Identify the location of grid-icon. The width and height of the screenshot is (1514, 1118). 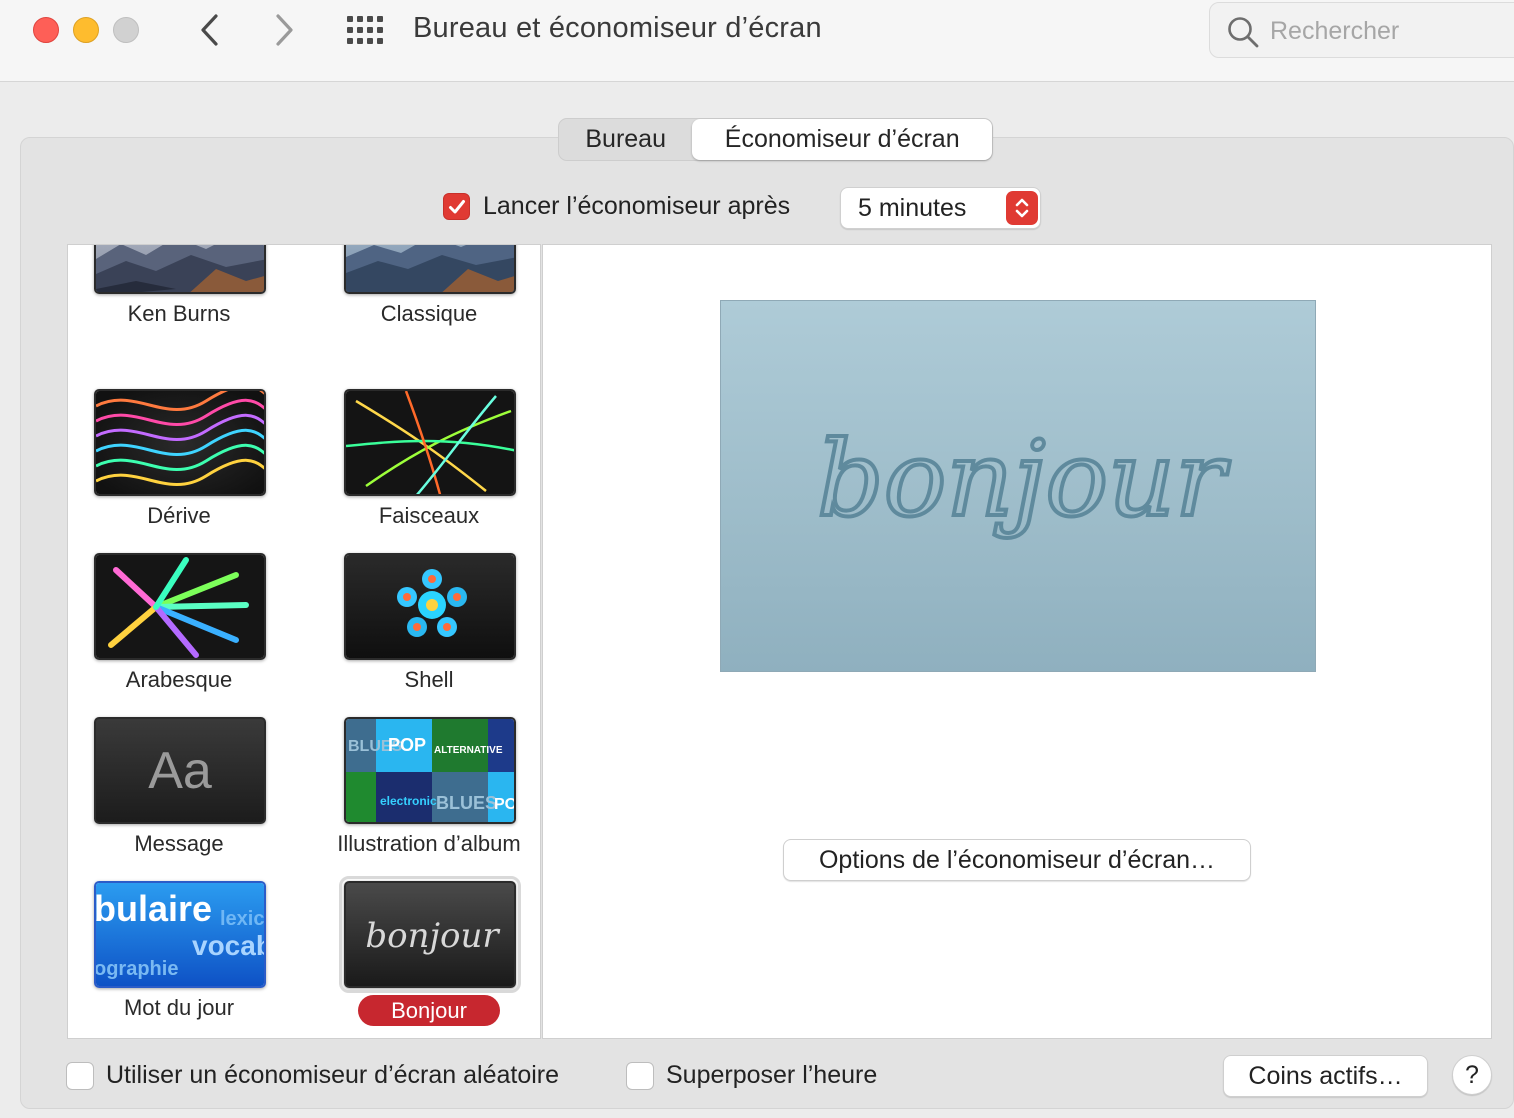
(365, 30).